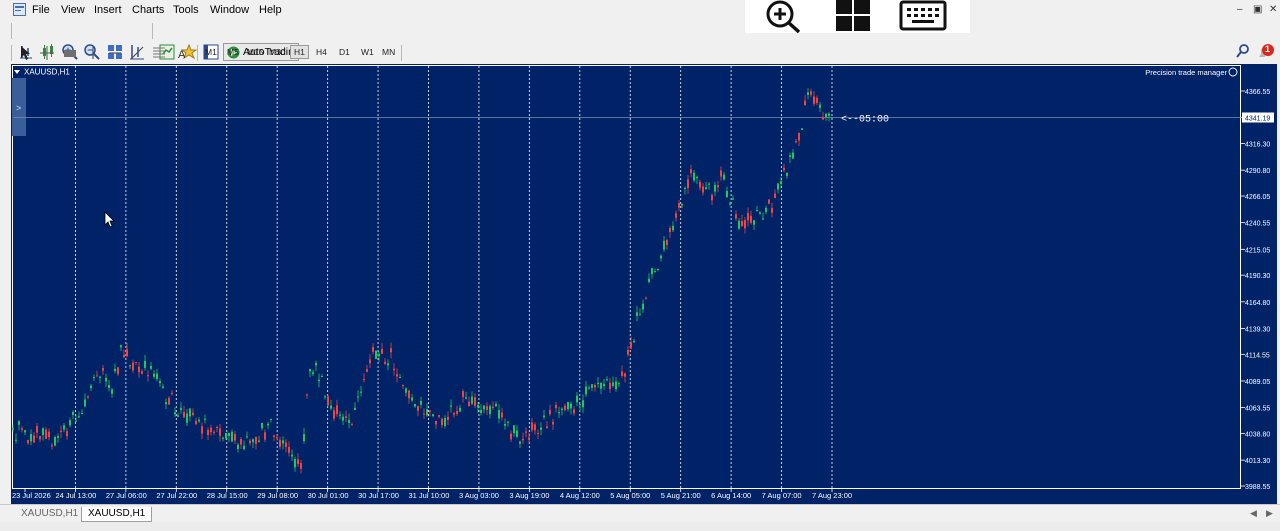  Describe the element at coordinates (108, 10) in the screenshot. I see `menu-insert: Insert` at that location.